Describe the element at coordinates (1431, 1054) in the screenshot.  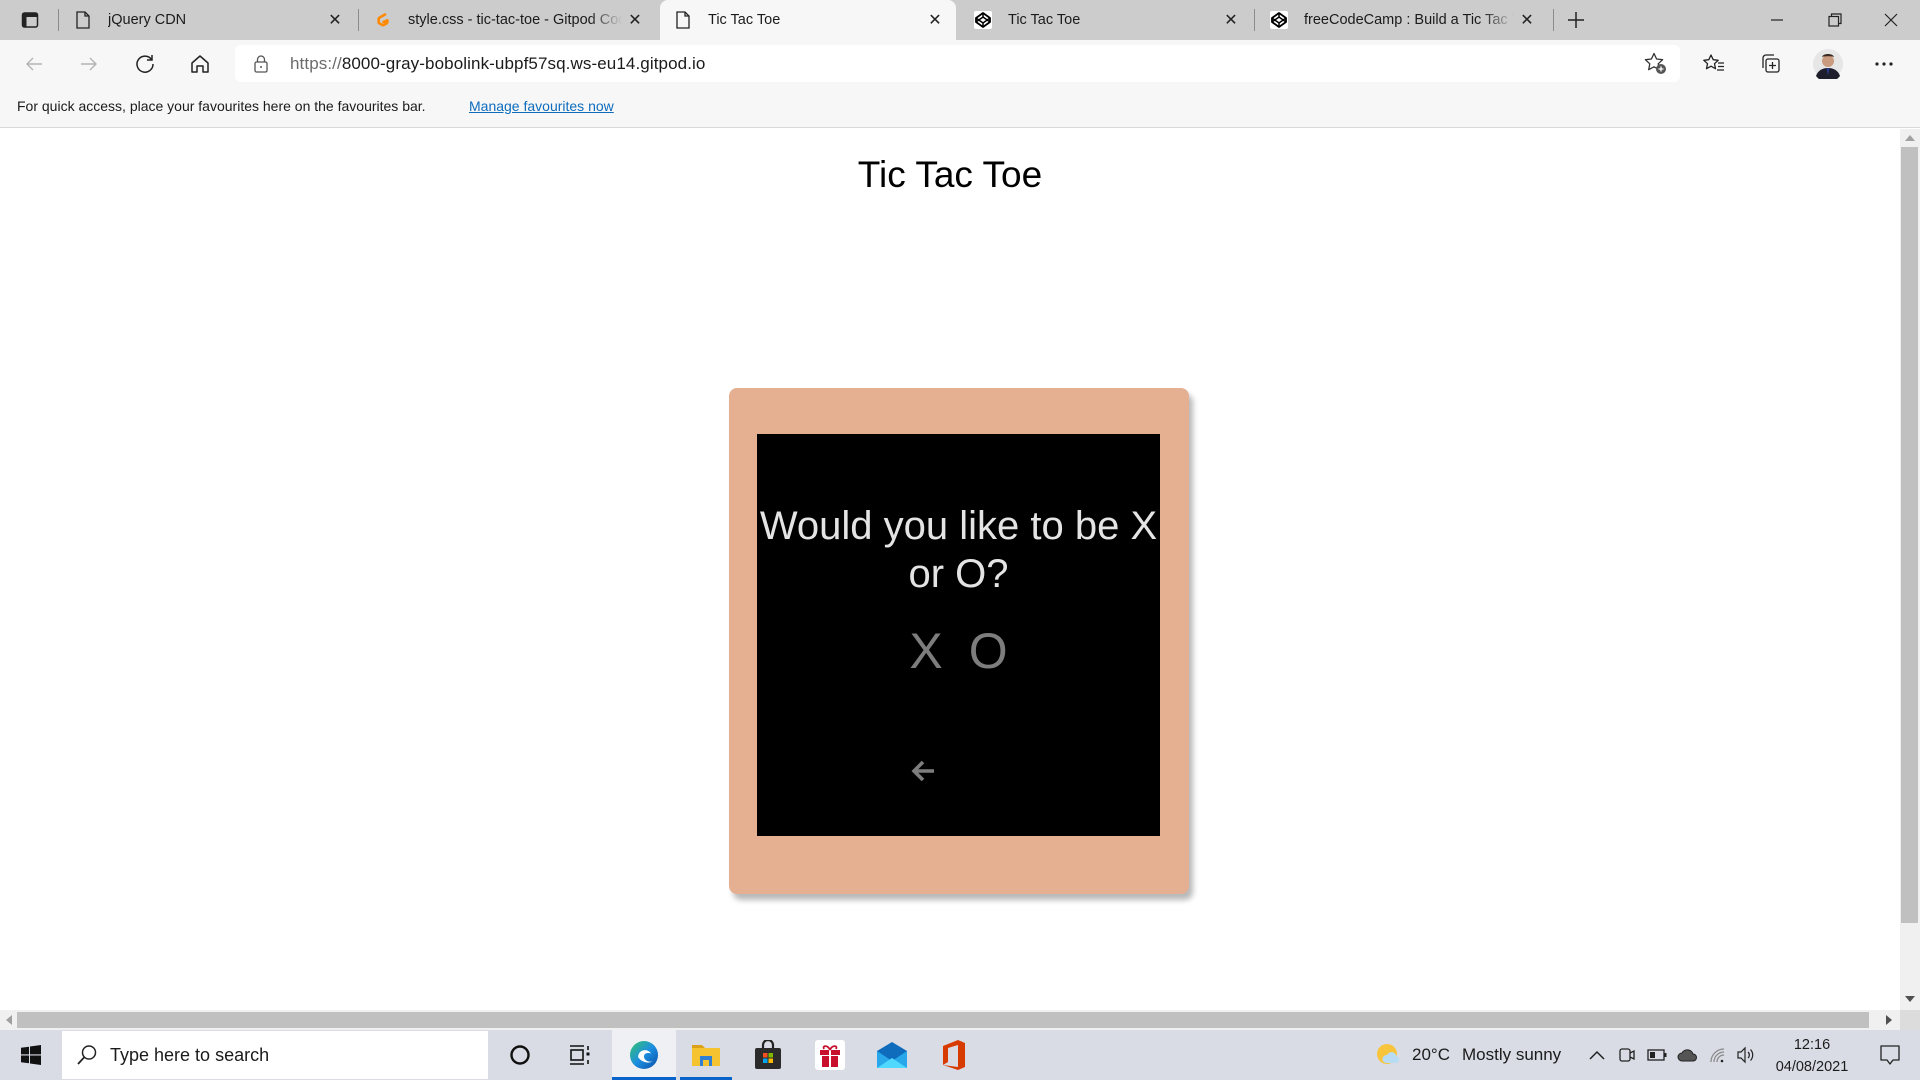
I see `weather-temperature: 20°C` at that location.